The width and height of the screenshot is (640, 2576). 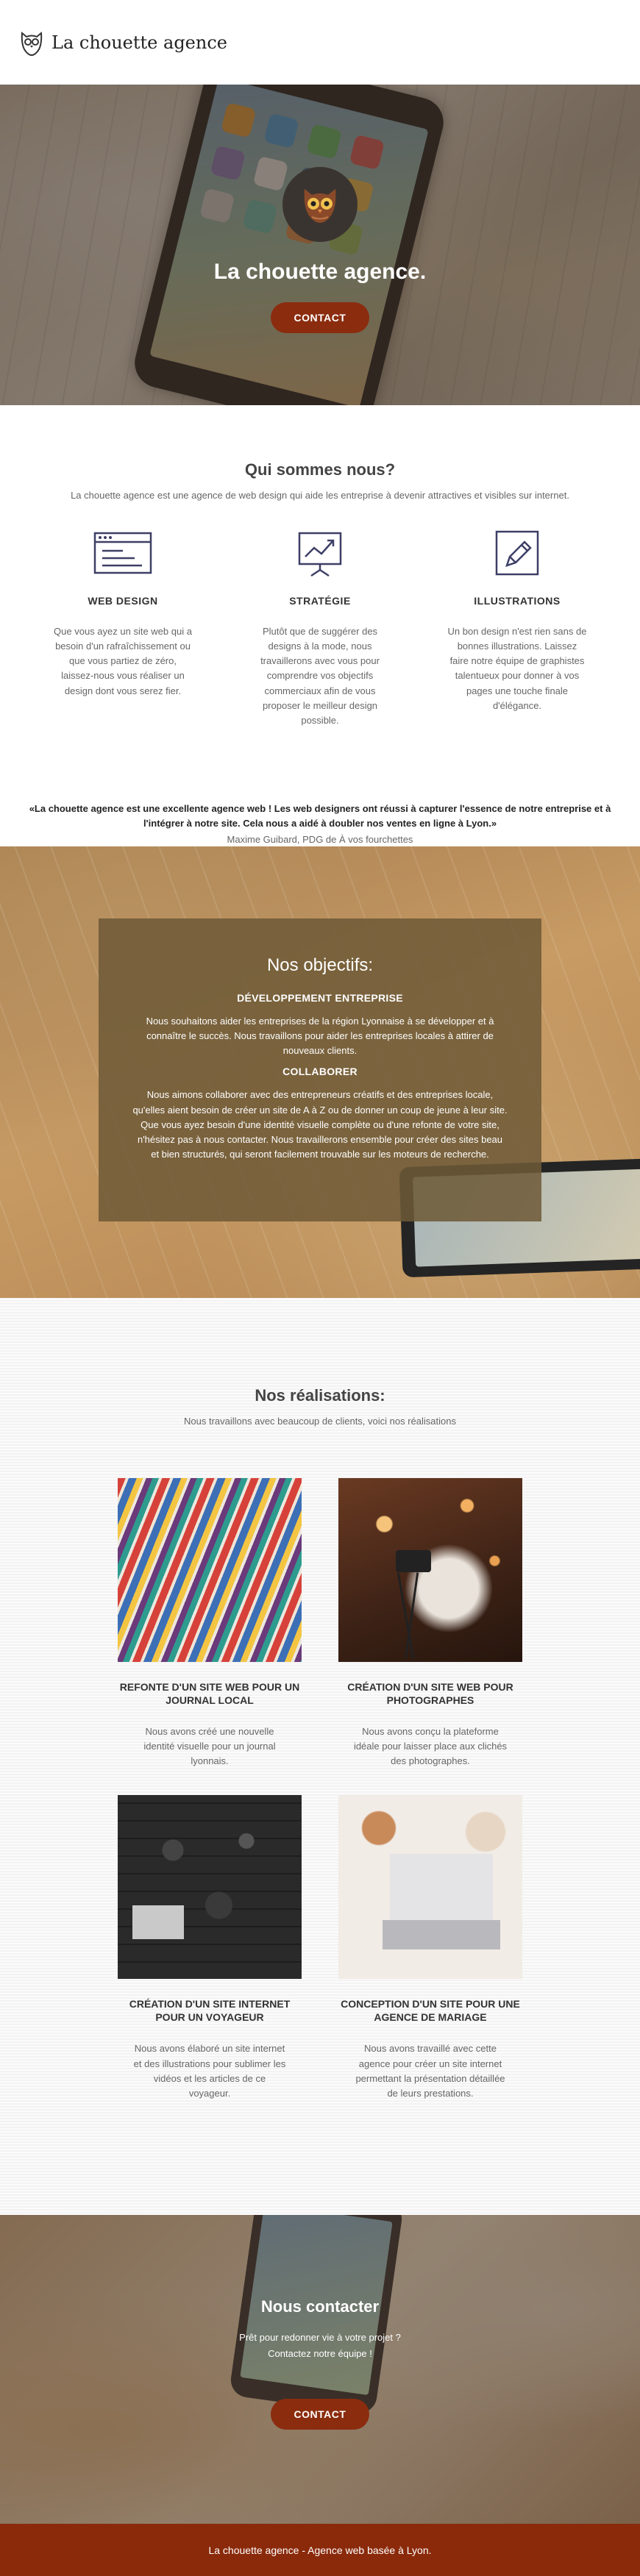 I want to click on brand-logo: La chouette agence, so click(x=123, y=43).